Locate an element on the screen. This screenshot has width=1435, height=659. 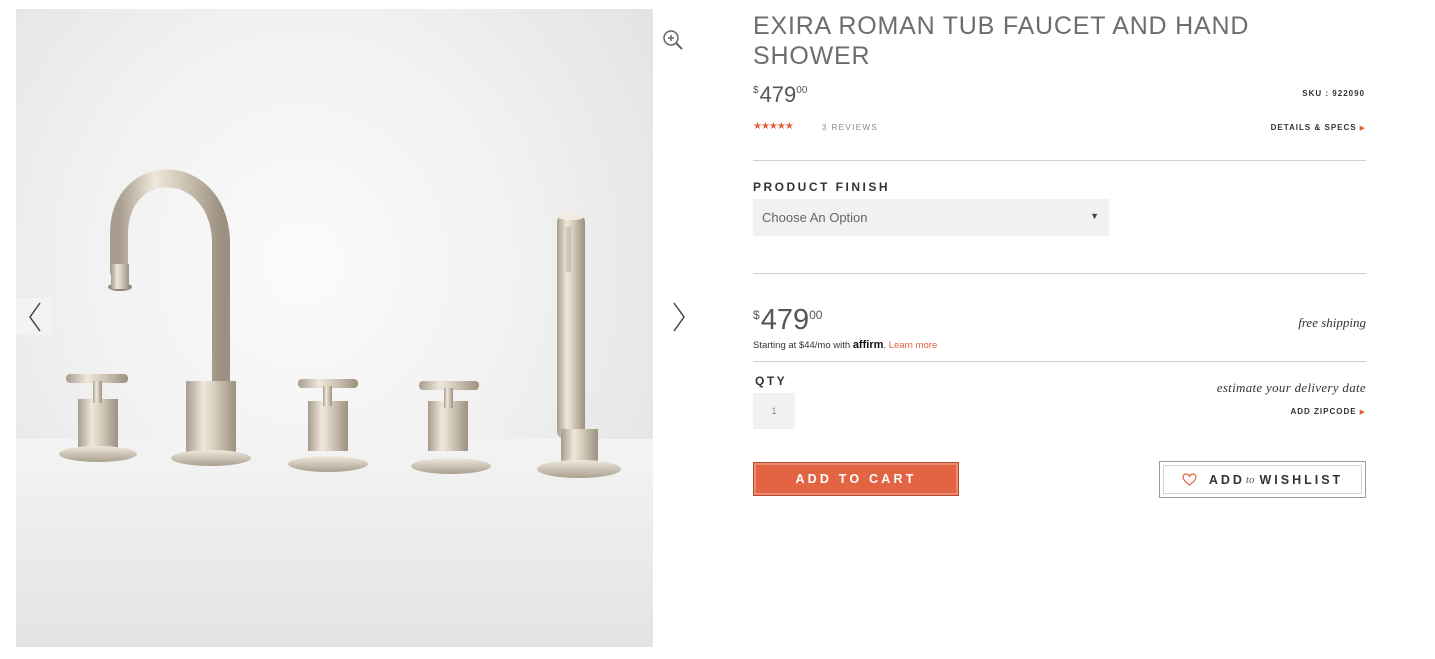
rating-stars-icon: ★★★★★ is located at coordinates (773, 126).